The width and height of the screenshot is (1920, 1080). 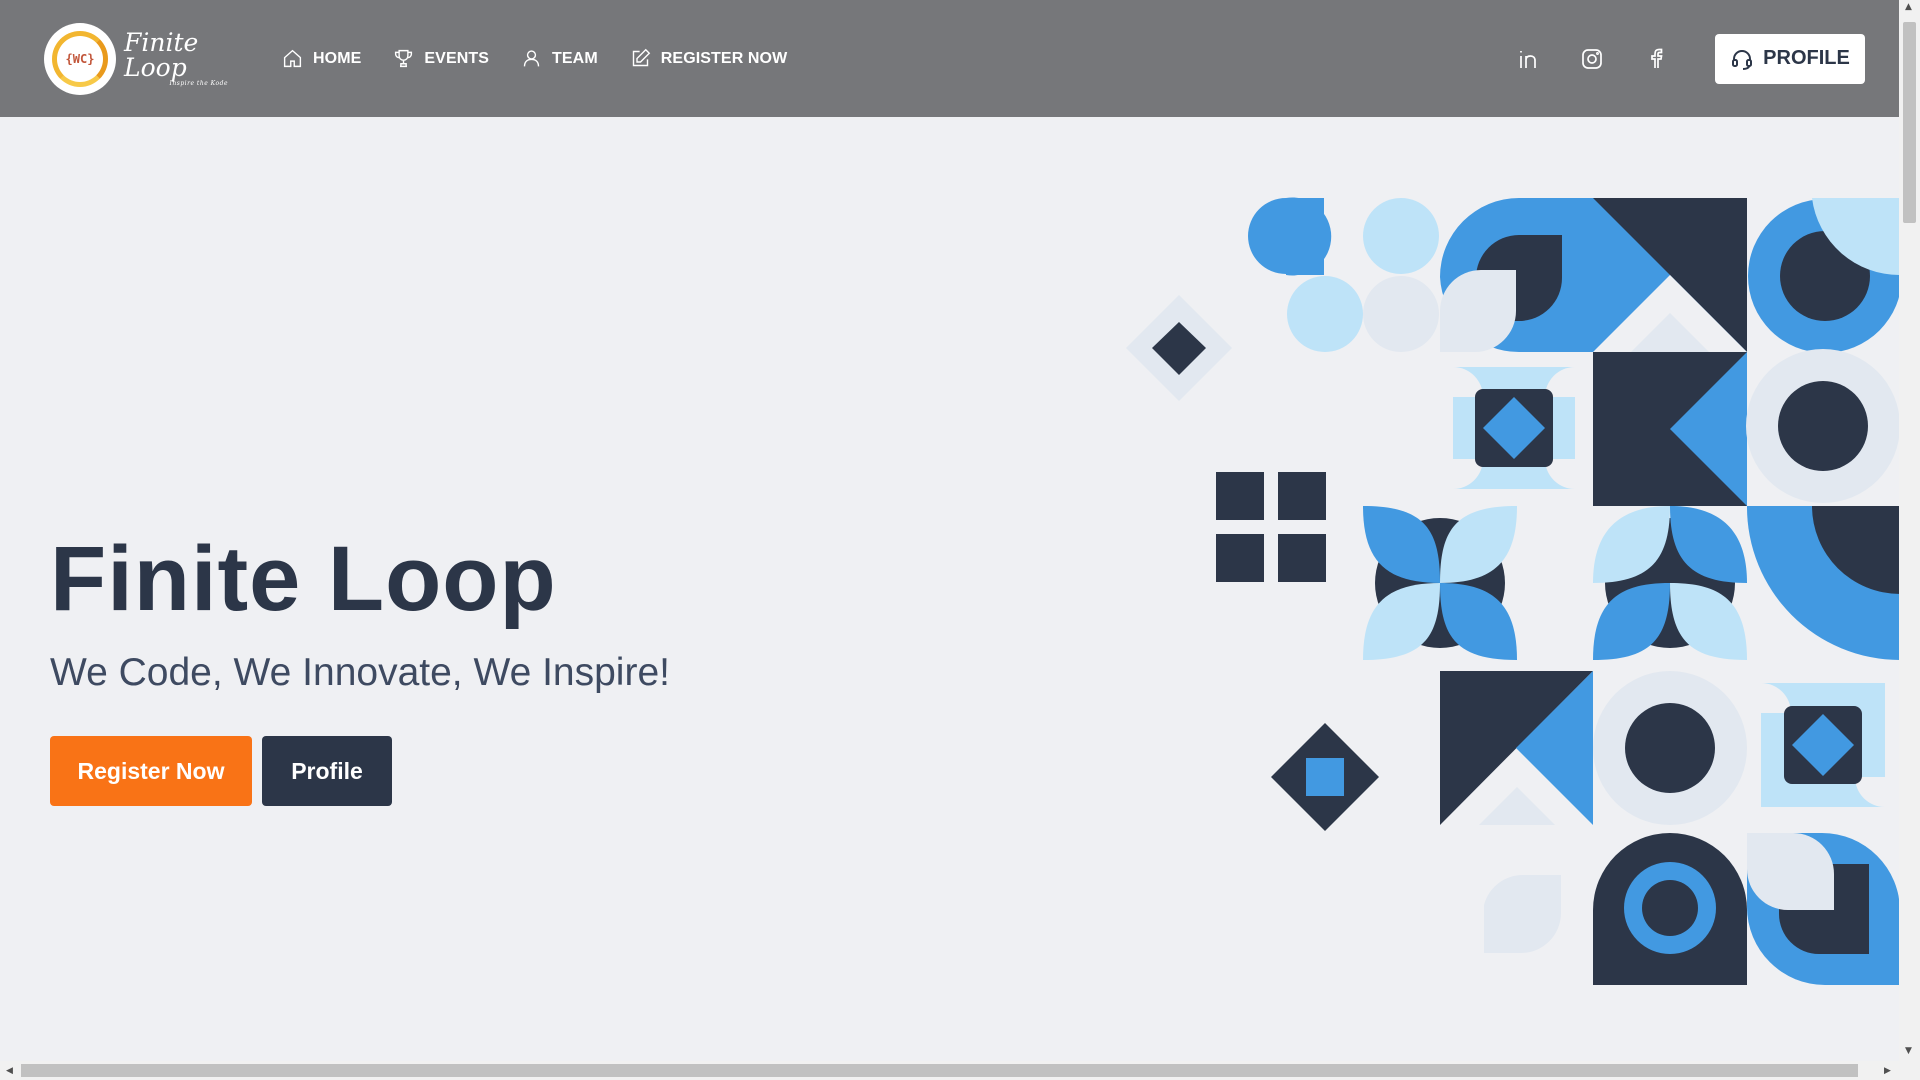 I want to click on profile-button: PROFILE, so click(x=1790, y=58).